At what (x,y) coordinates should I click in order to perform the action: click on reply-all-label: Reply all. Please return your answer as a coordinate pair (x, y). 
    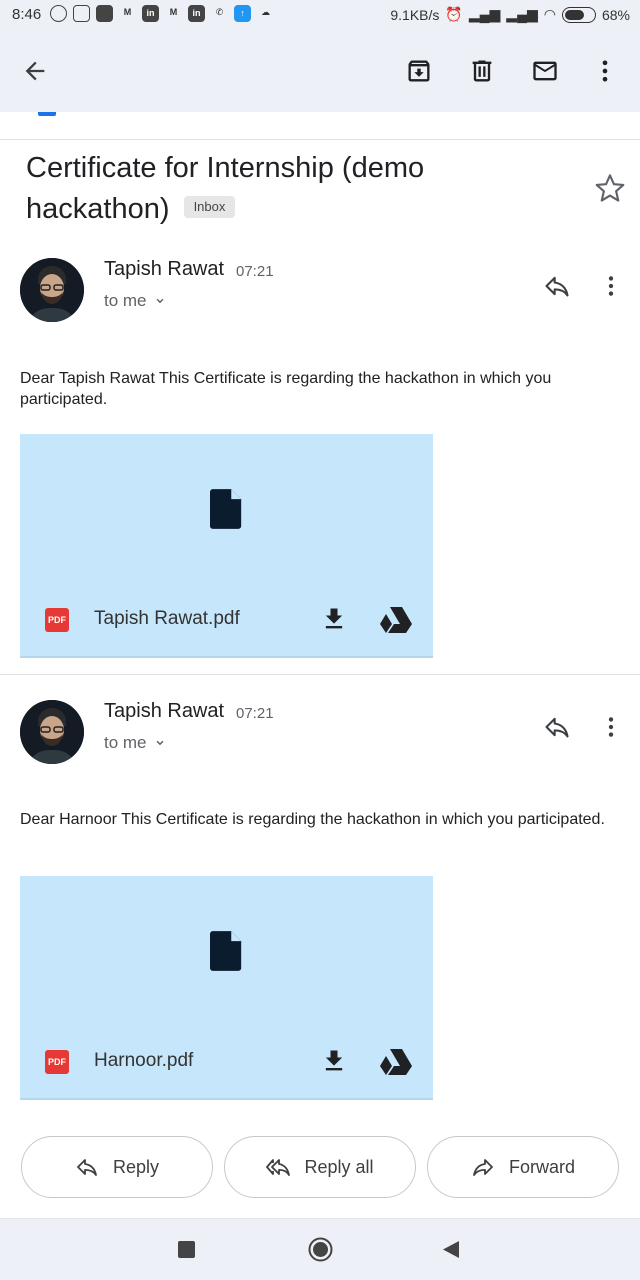
    Looking at the image, I should click on (339, 1166).